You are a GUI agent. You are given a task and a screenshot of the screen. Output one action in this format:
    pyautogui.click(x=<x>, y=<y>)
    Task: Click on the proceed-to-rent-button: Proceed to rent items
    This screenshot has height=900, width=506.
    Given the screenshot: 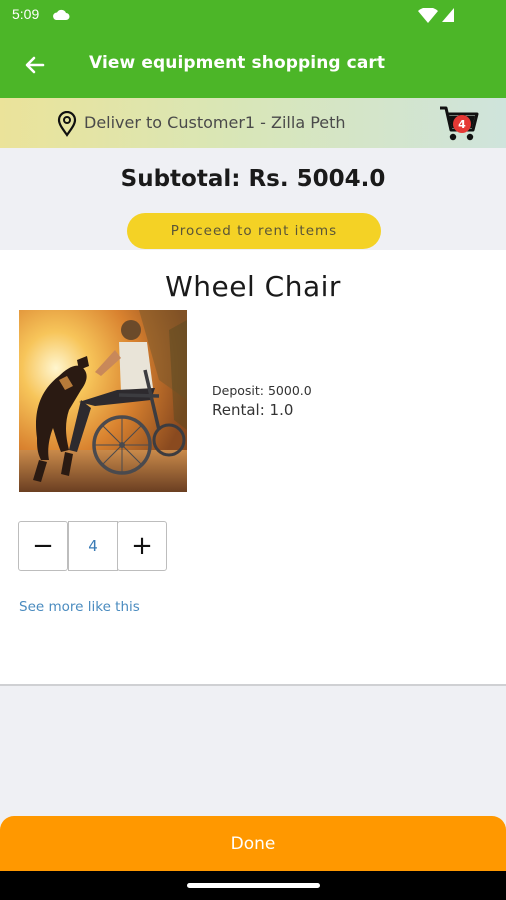 What is the action you would take?
    pyautogui.click(x=254, y=231)
    